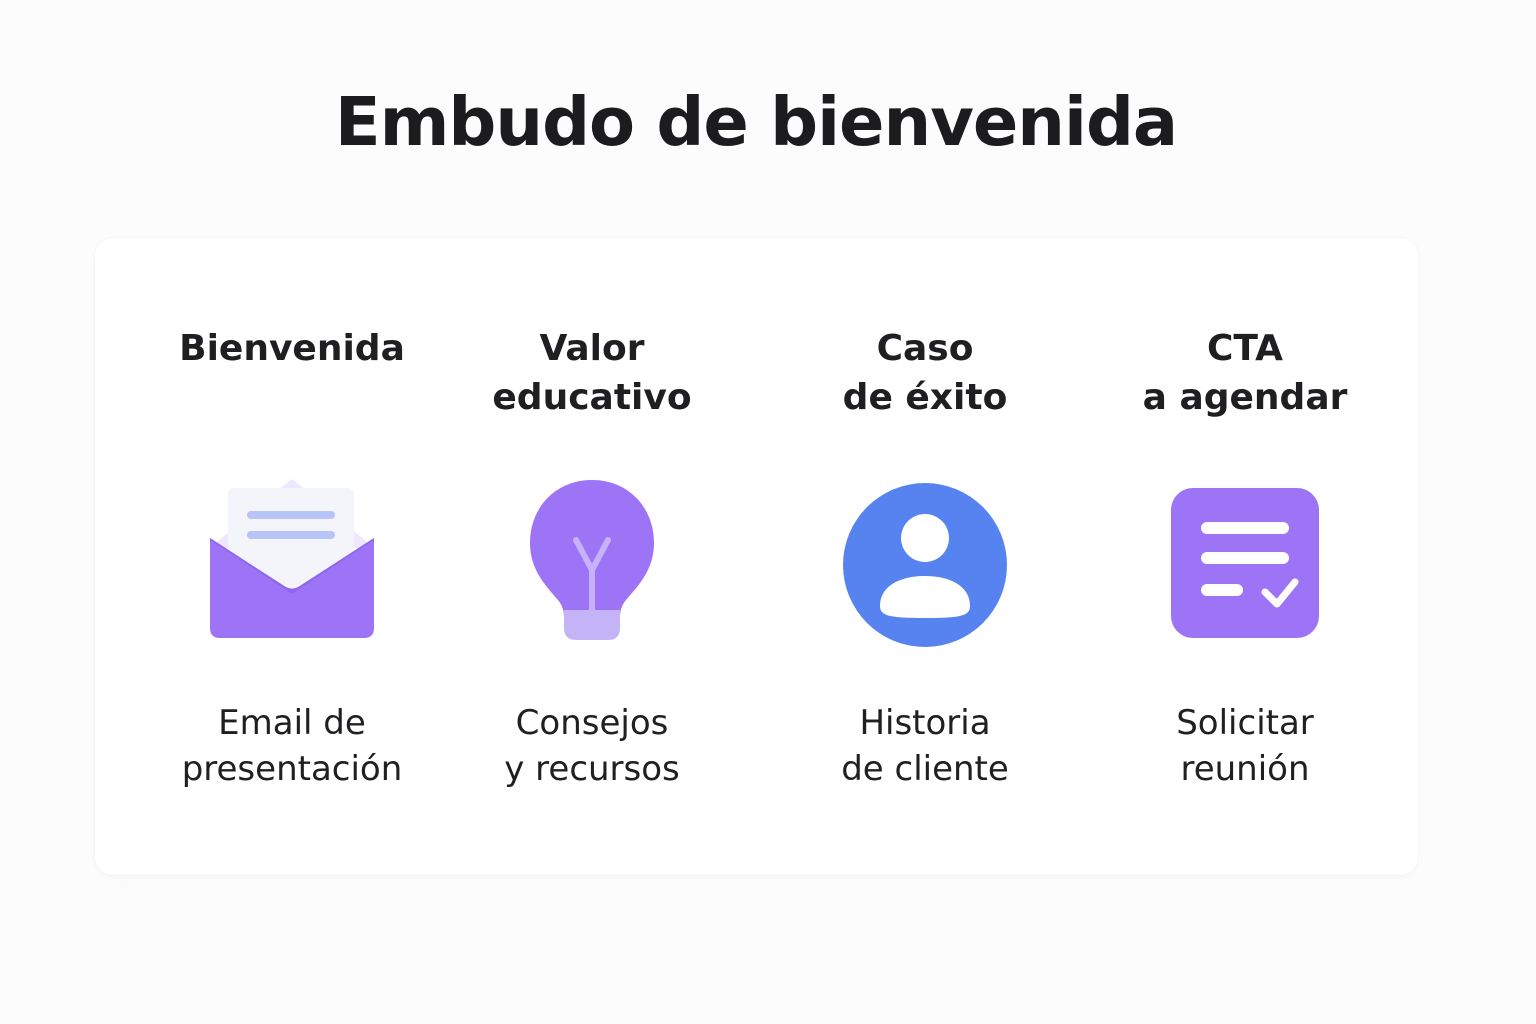  What do you see at coordinates (1245, 746) in the screenshot?
I see `step-description: Solicitar reunión` at bounding box center [1245, 746].